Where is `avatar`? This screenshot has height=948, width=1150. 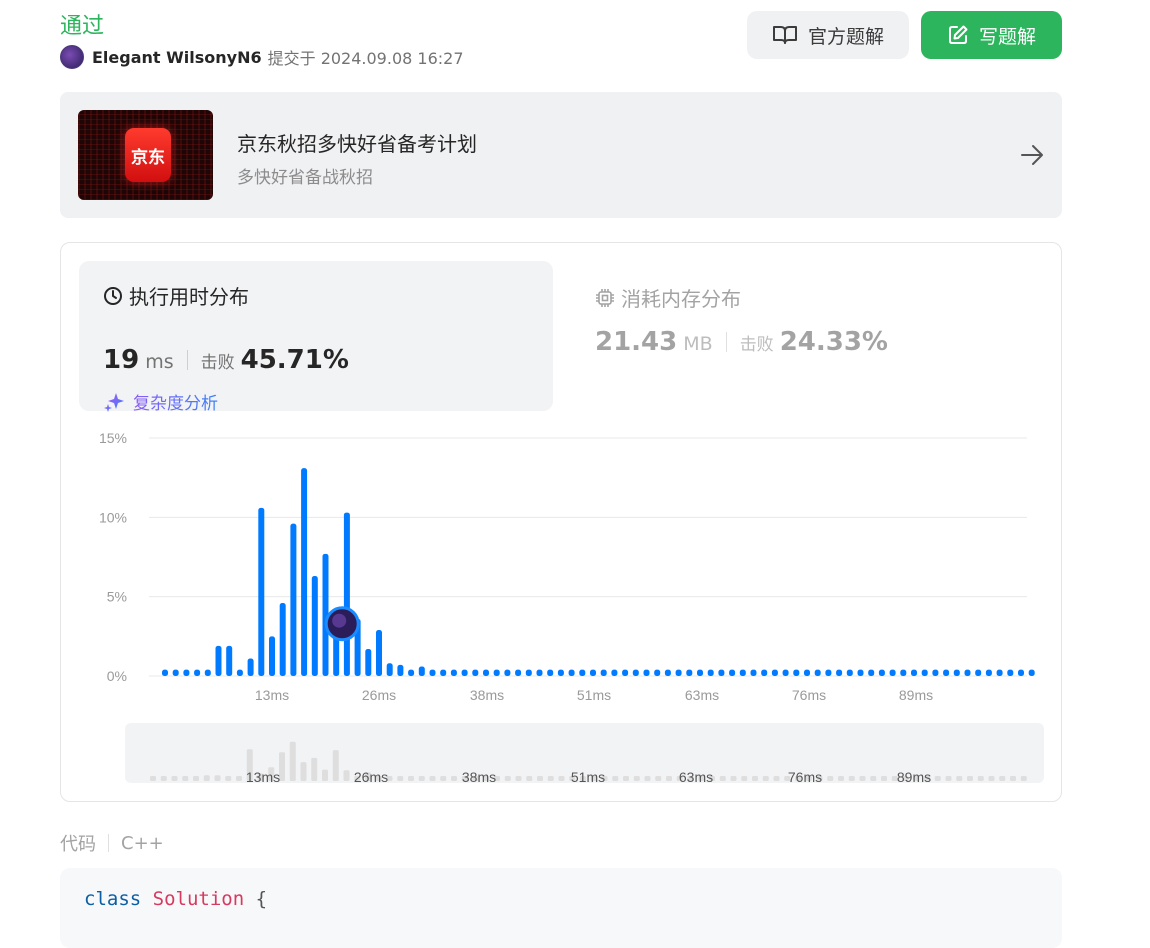 avatar is located at coordinates (72, 57).